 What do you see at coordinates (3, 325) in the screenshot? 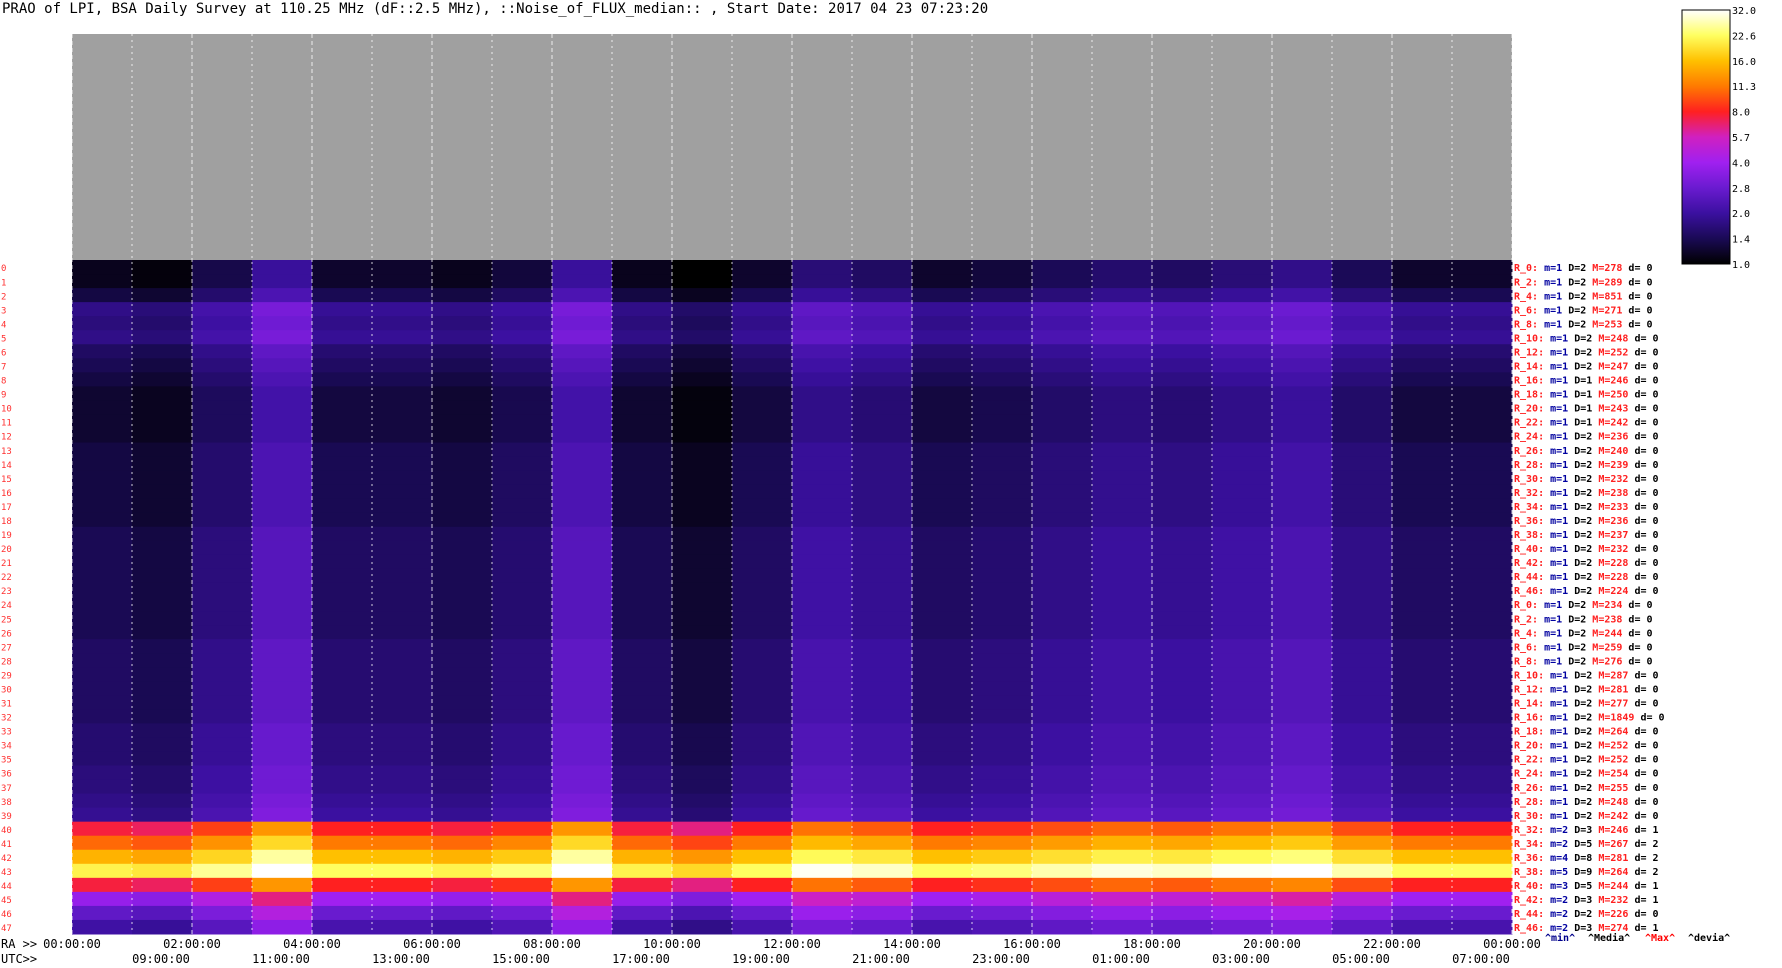
I see `row-index: 4` at bounding box center [3, 325].